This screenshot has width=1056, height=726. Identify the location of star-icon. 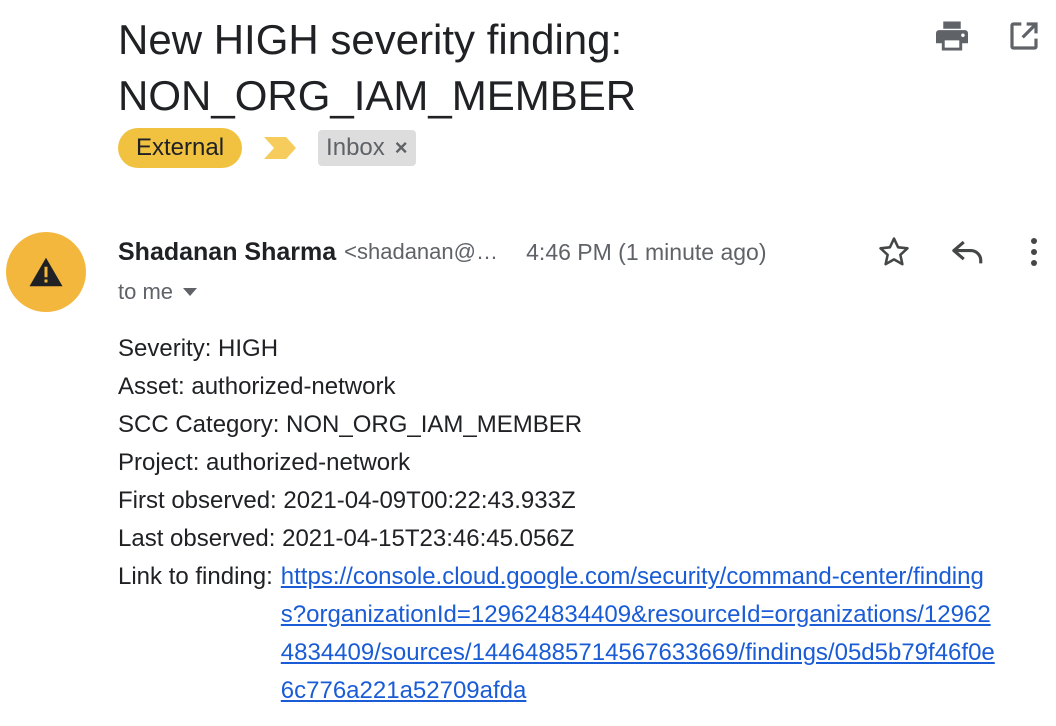
(894, 251).